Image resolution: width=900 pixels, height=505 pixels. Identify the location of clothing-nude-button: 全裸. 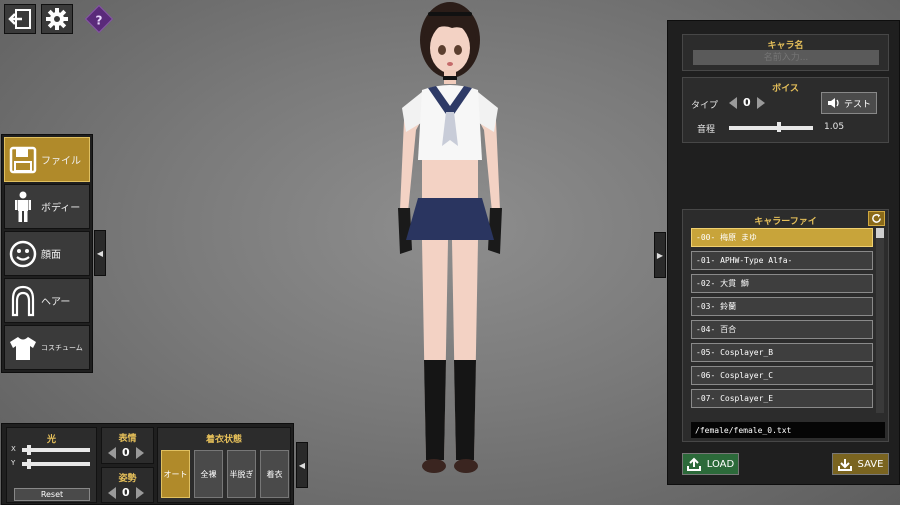
(208, 474).